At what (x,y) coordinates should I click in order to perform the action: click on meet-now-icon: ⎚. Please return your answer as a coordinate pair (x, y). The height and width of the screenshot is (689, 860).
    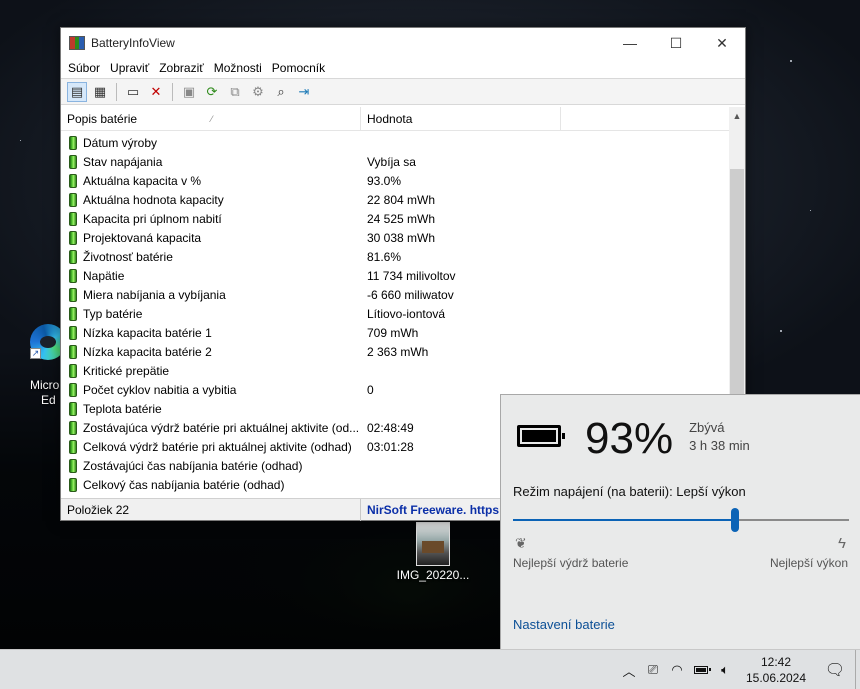
    Looking at the image, I should click on (653, 669).